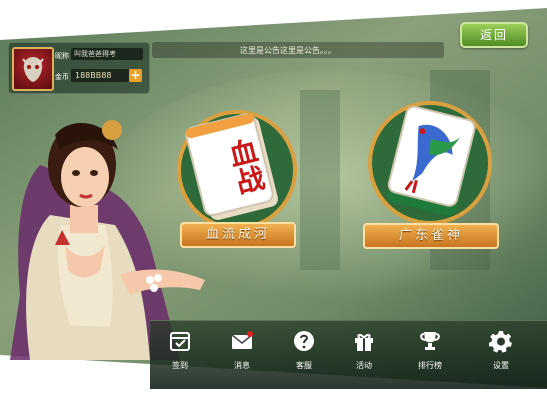 This screenshot has height=401, width=547. Describe the element at coordinates (238, 235) in the screenshot. I see `game-title-xueliu: 血流成河` at that location.